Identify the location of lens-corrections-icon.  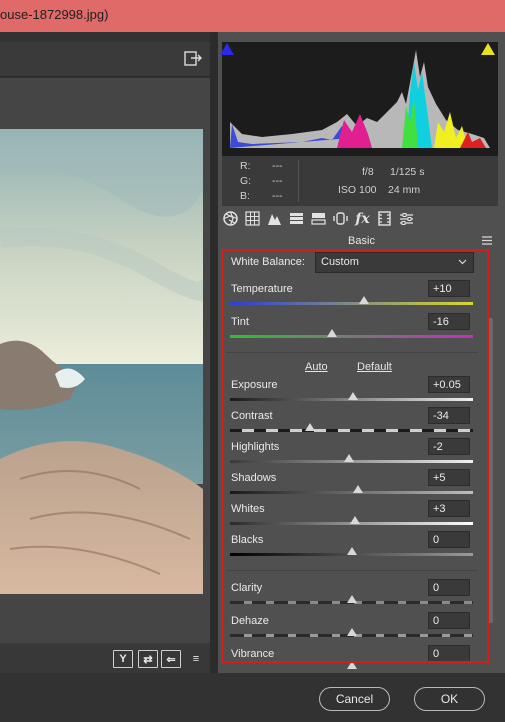
(340, 218).